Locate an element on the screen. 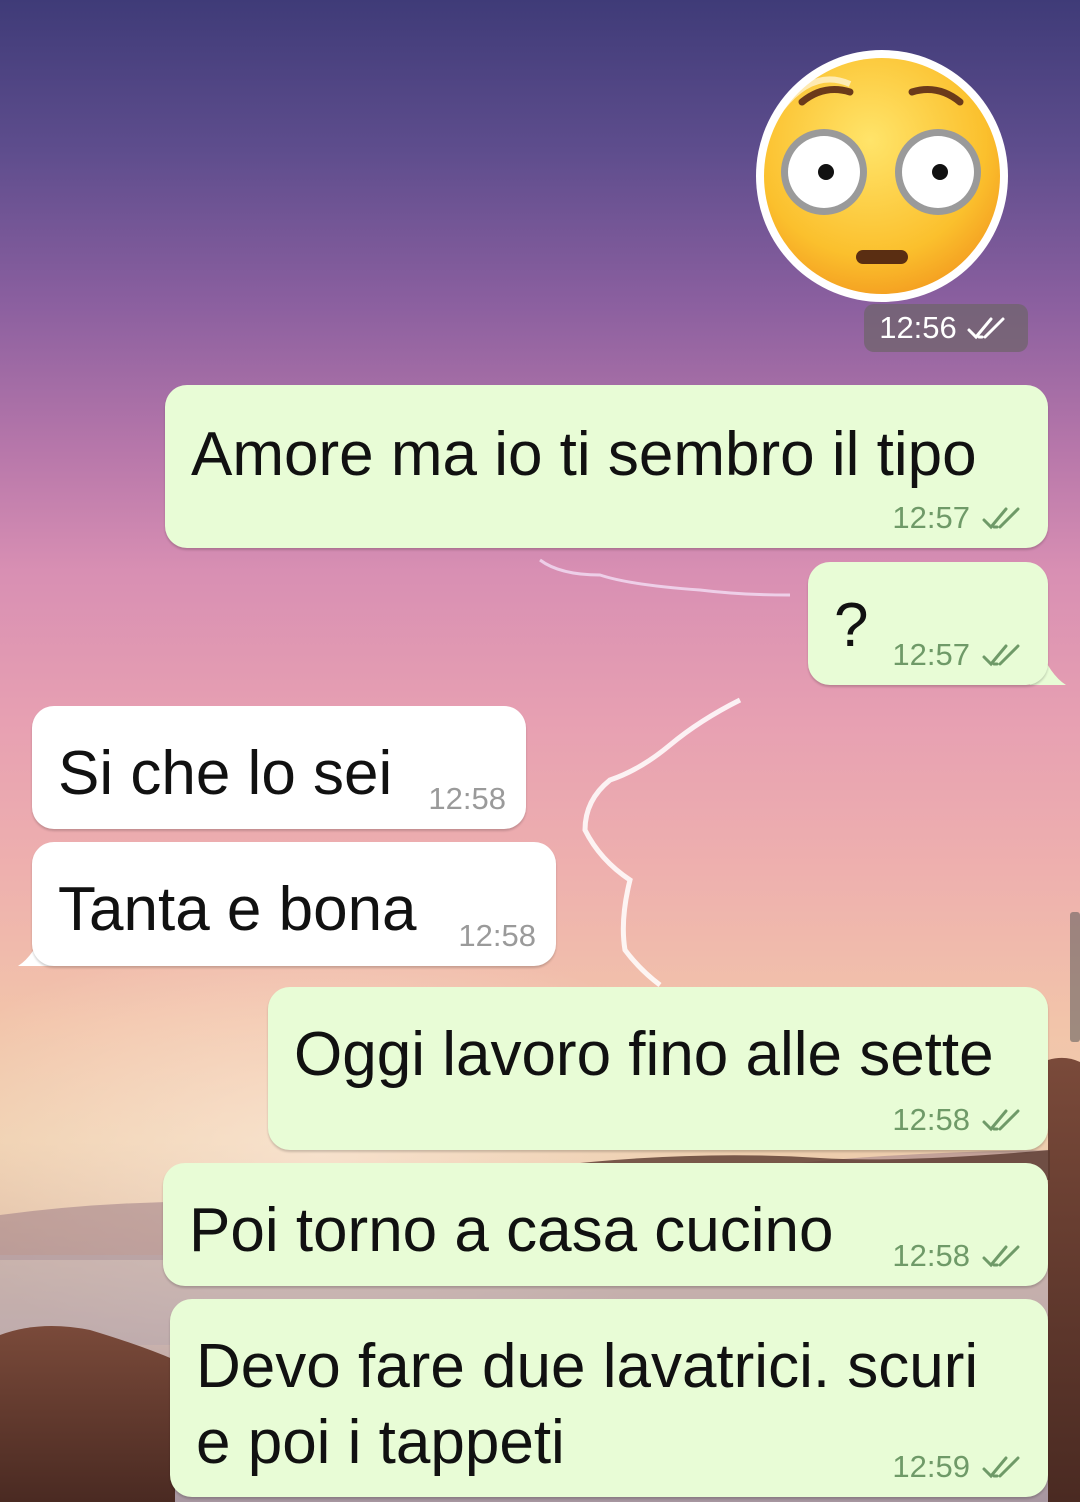  message-text-line-1: Devo fare due lavatrici. scuri is located at coordinates (587, 1366).